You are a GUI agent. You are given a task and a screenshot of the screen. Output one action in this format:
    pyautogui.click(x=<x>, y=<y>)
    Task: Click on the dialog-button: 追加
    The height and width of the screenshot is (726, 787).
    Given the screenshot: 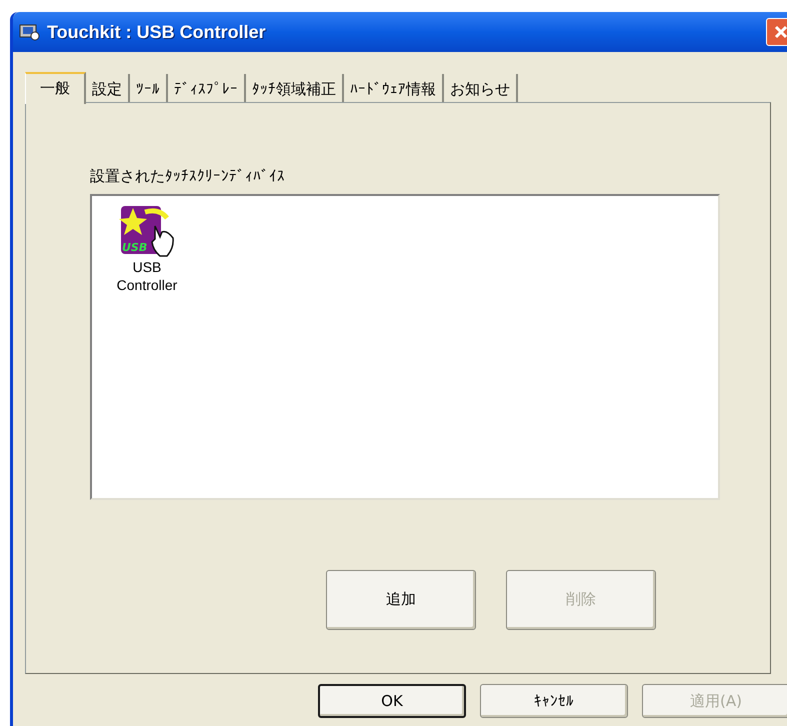 What is the action you would take?
    pyautogui.click(x=401, y=600)
    